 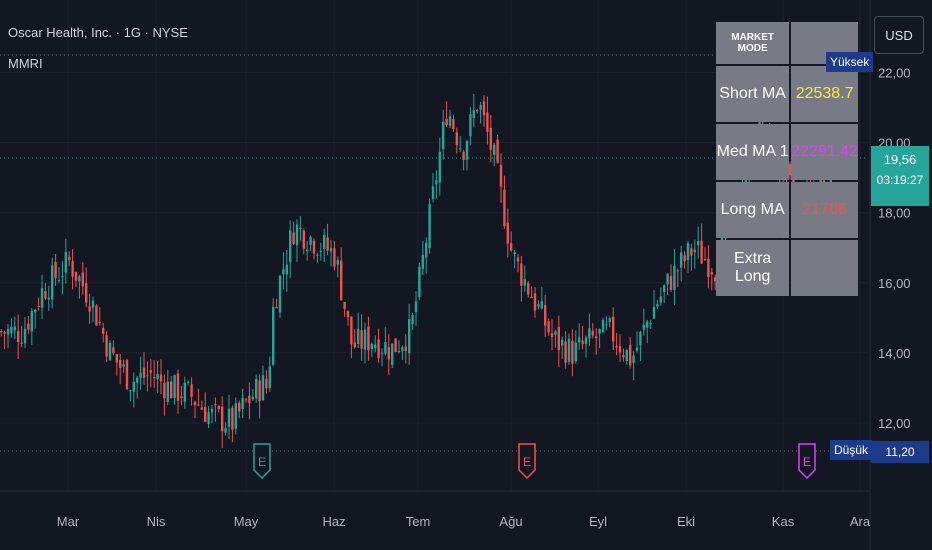 I want to click on x-tick-label: Ağu, so click(x=510, y=521).